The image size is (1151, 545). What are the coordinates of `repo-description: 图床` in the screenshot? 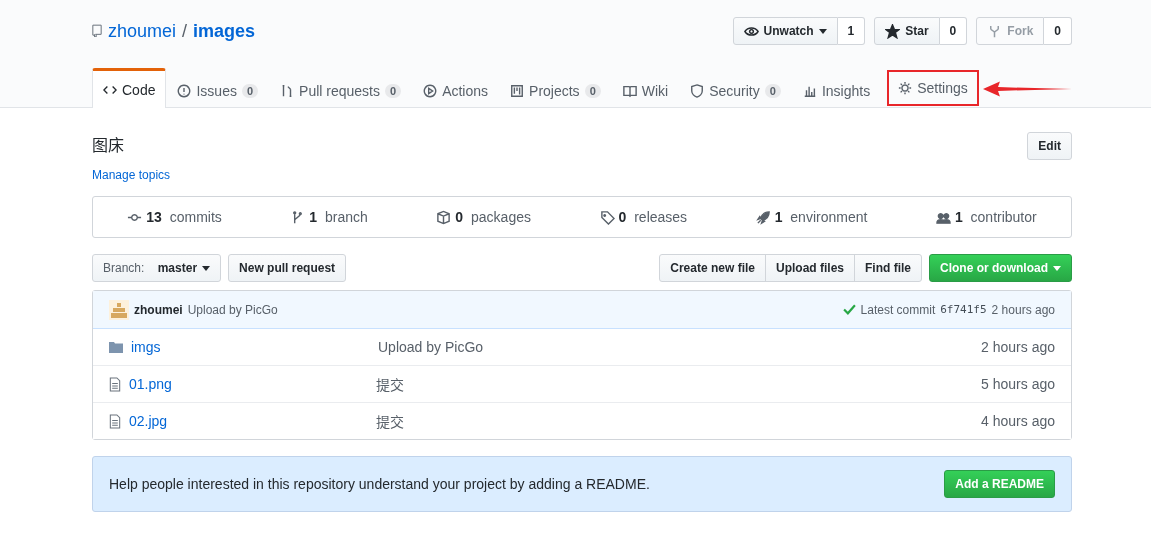 It's located at (108, 146).